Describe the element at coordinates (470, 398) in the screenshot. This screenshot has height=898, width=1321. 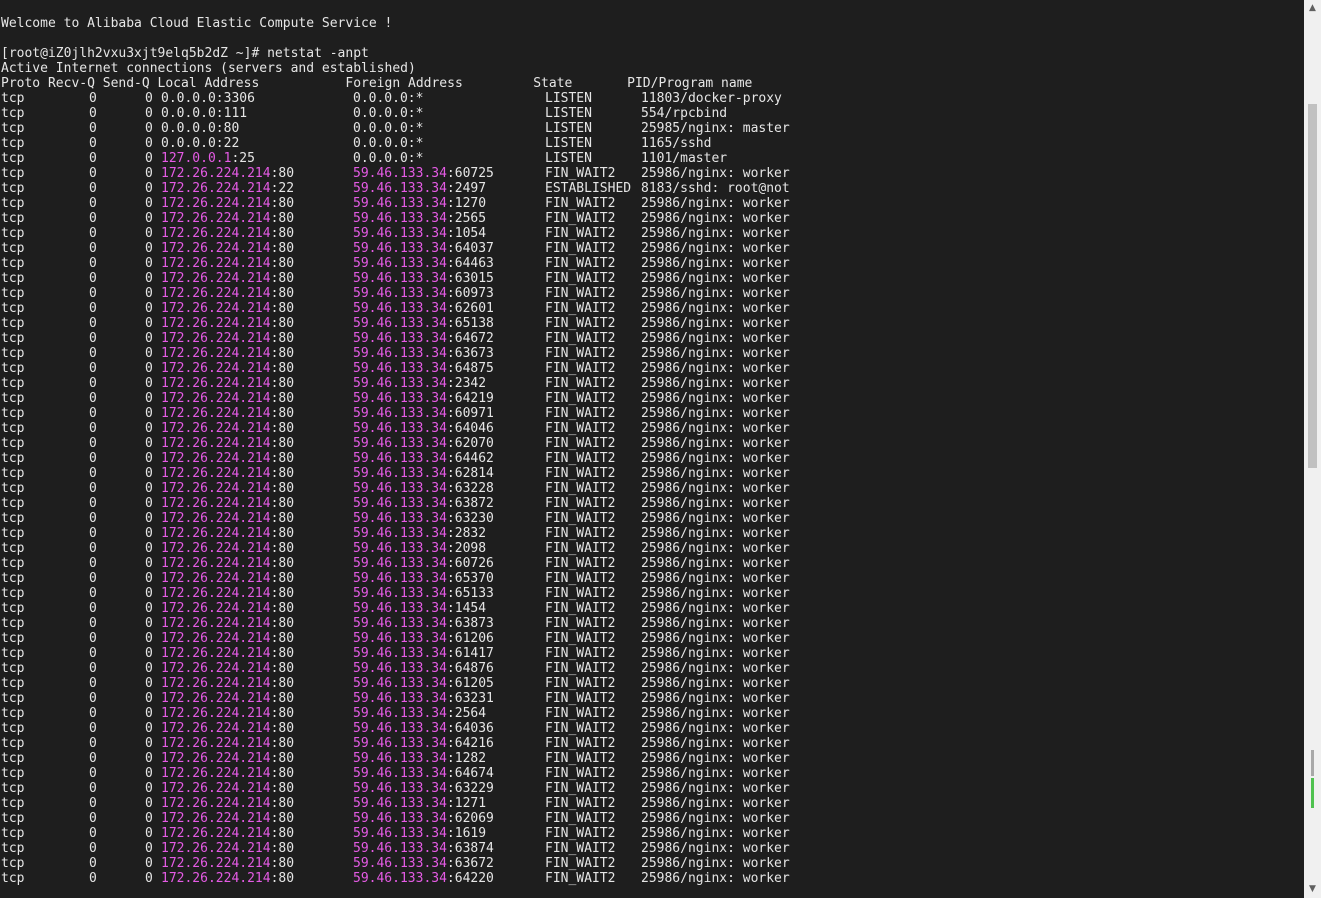
I see `foreign-port: :64219` at that location.